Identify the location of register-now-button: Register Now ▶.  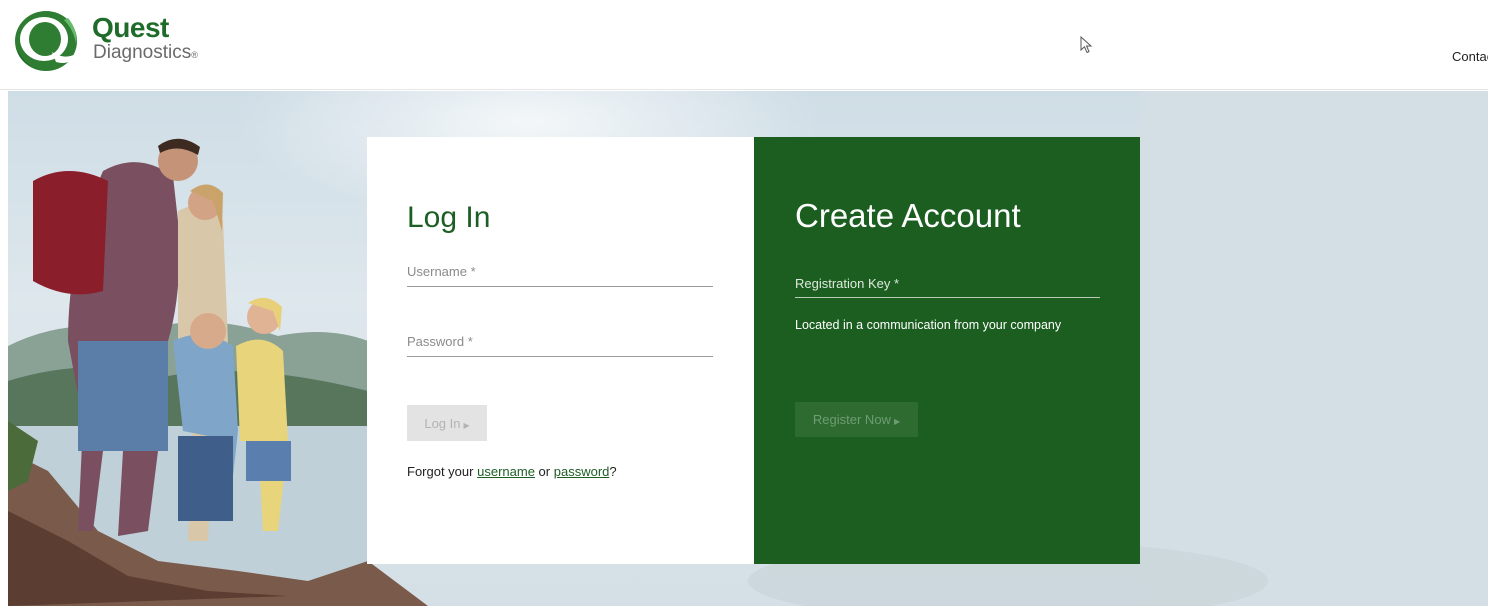
(856, 419).